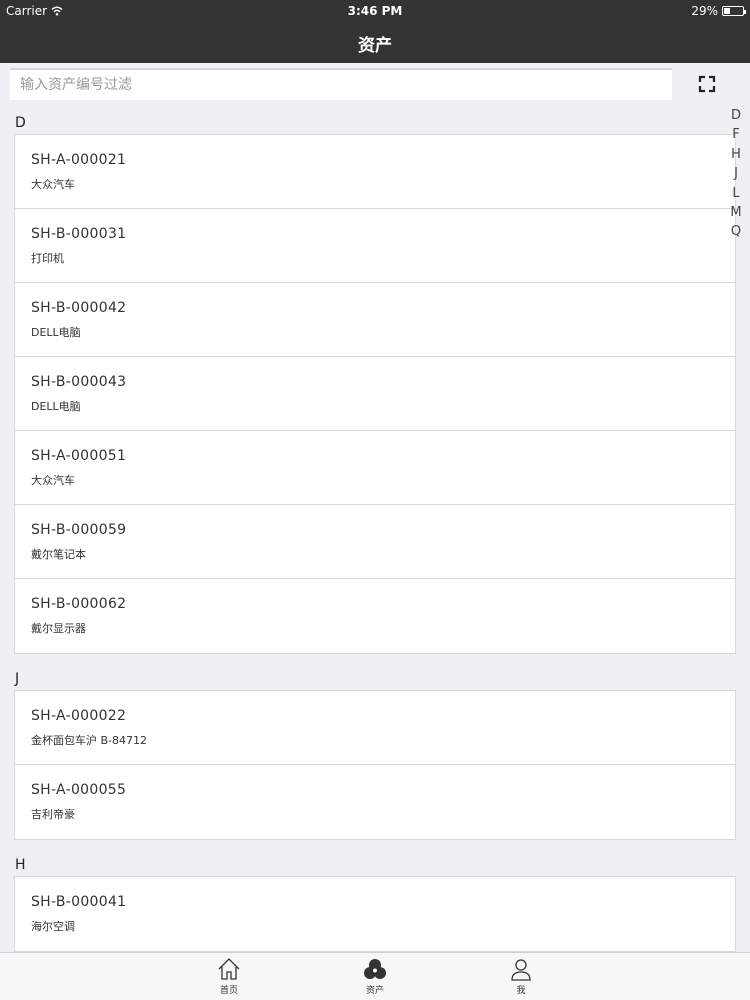 This screenshot has height=1000, width=750. I want to click on asset-code: SH-B-000031, so click(79, 234).